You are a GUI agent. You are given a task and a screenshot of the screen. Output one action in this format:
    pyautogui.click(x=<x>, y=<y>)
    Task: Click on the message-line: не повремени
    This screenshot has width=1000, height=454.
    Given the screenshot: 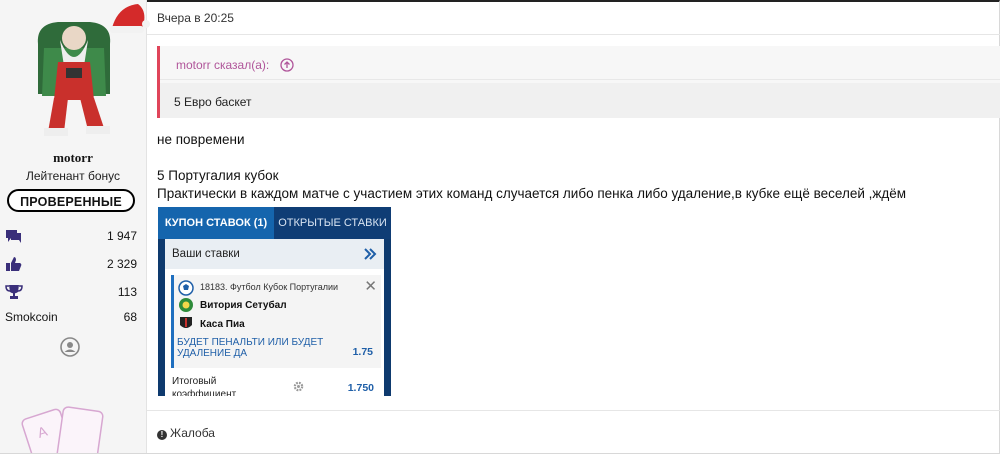 What is the action you would take?
    pyautogui.click(x=201, y=139)
    